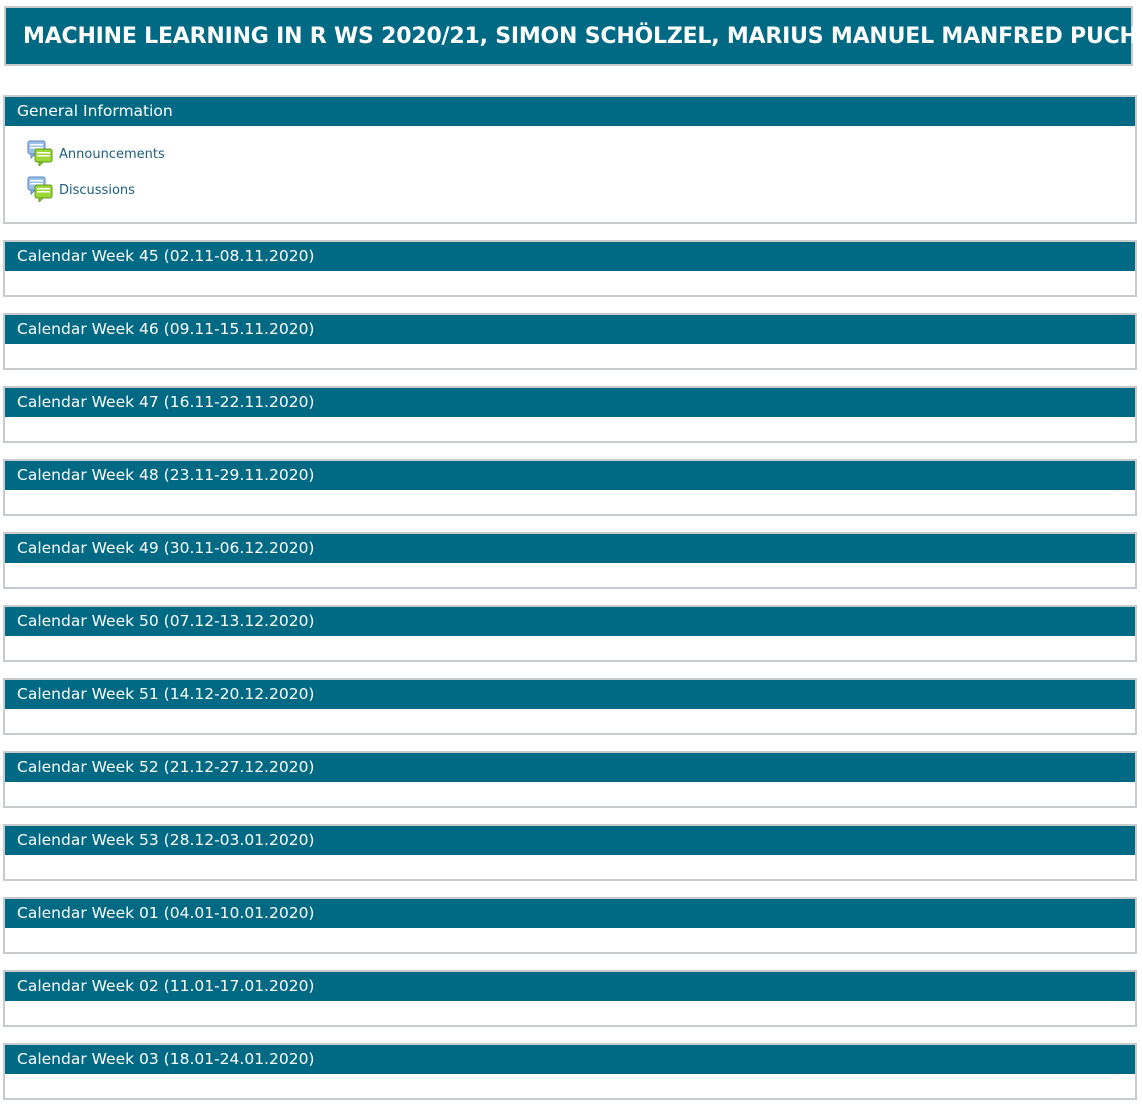 The height and width of the screenshot is (1111, 1142). Describe the element at coordinates (112, 154) in the screenshot. I see `announcements-label: Announcements` at that location.